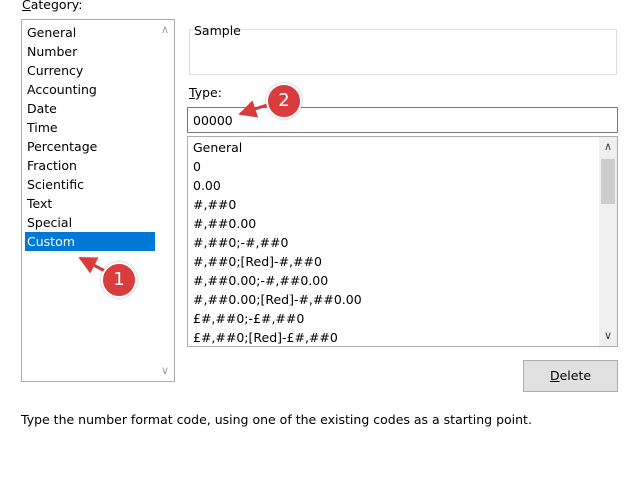 The image size is (640, 480). I want to click on type-label: Type:, so click(205, 92).